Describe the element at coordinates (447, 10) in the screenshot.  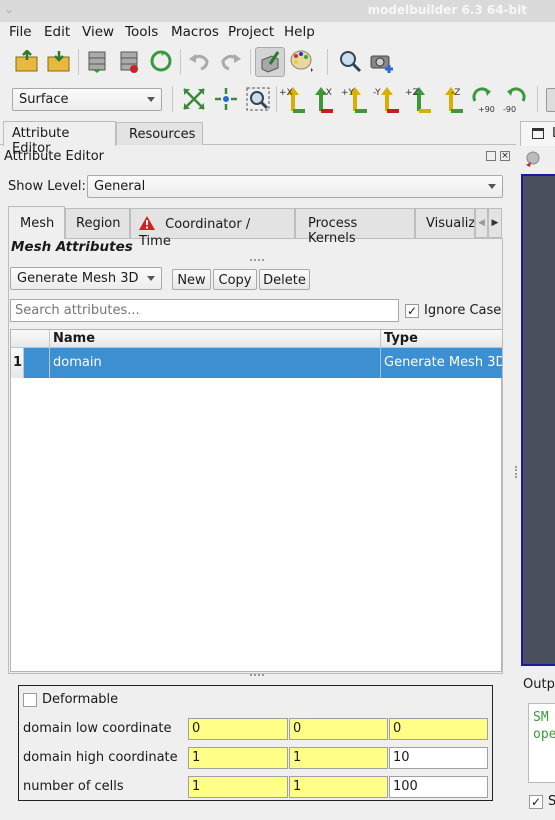
I see `window-title: modelbuilder 6.3 64-bit` at that location.